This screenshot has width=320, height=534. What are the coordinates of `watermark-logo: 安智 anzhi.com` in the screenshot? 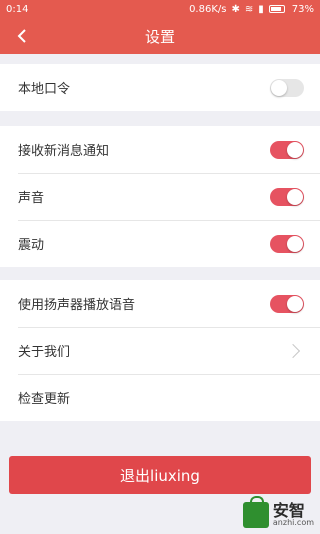 It's located at (278, 512).